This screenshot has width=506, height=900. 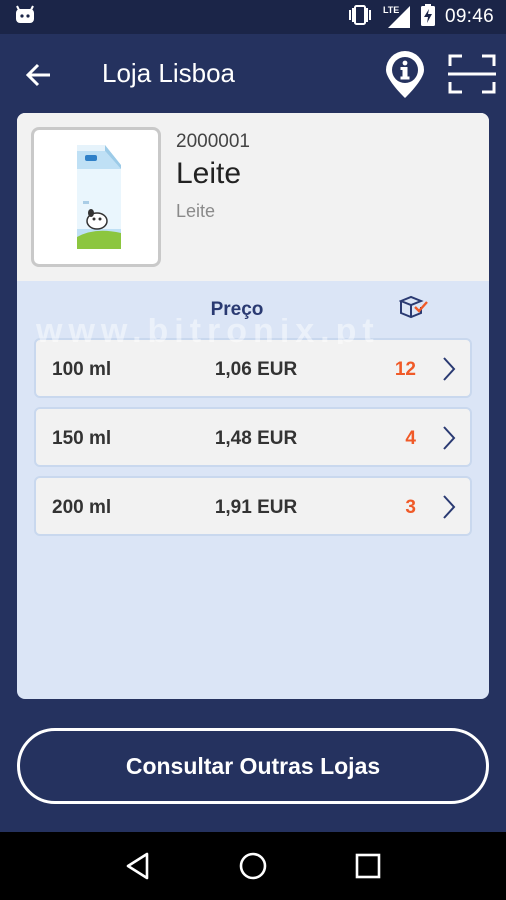 I want to click on network-label: LTE, so click(x=391, y=10).